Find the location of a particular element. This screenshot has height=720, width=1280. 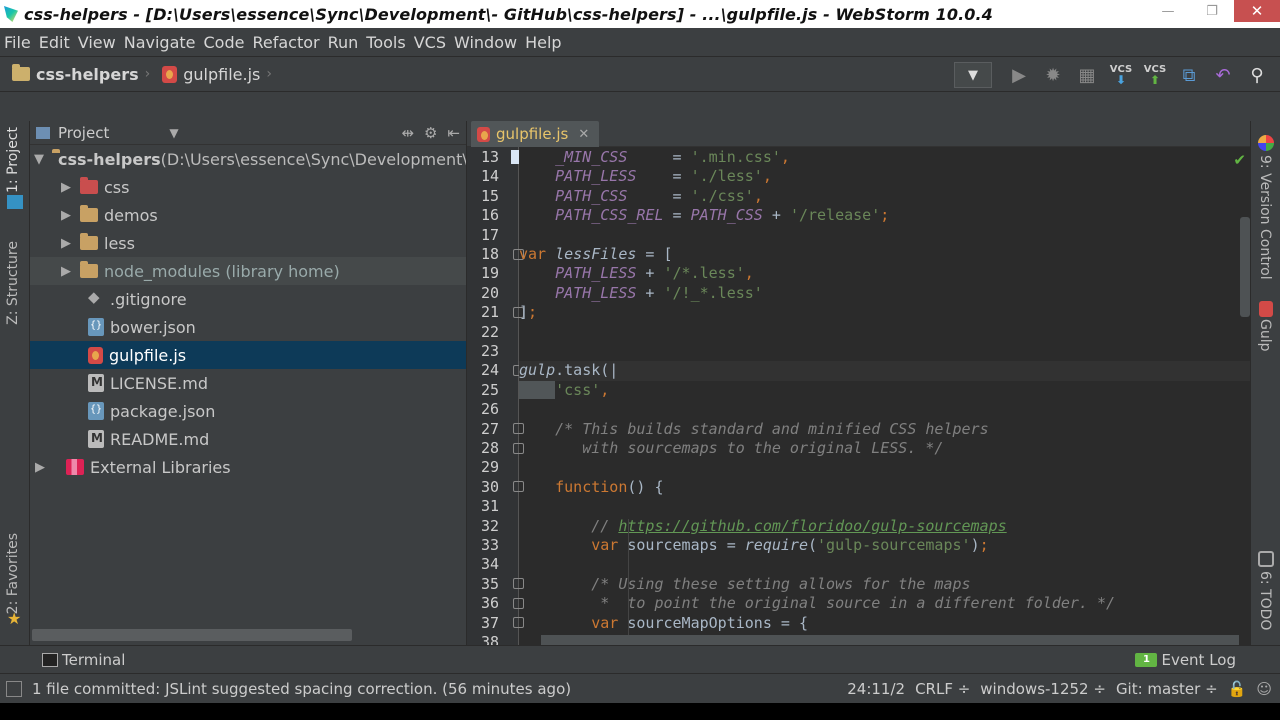

tab-project: 1: Project is located at coordinates (13, 160).